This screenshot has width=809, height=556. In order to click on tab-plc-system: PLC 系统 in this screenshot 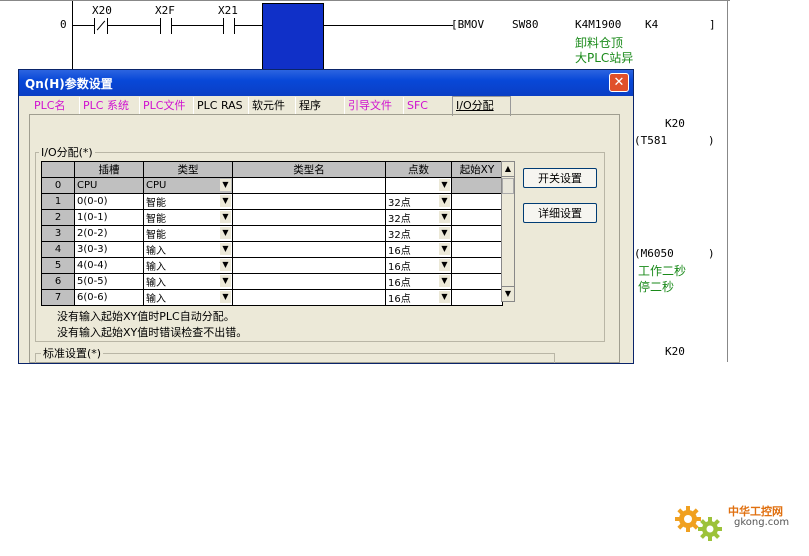, I will do `click(108, 105)`.